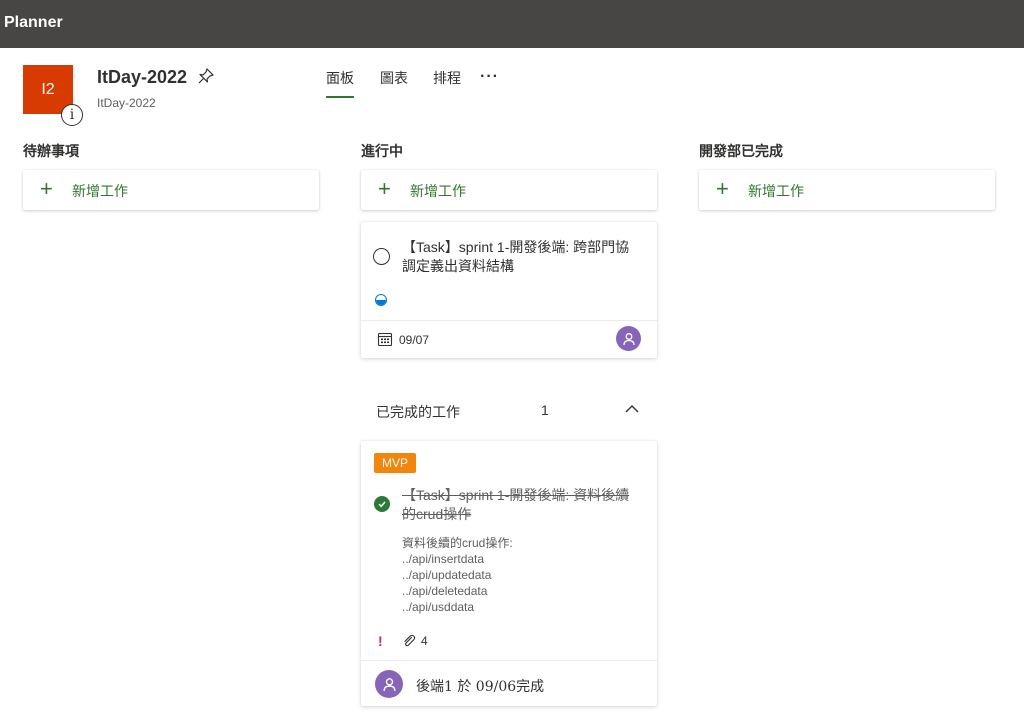 The image size is (1024, 727). I want to click on complete-task-checkbox, so click(381, 256).